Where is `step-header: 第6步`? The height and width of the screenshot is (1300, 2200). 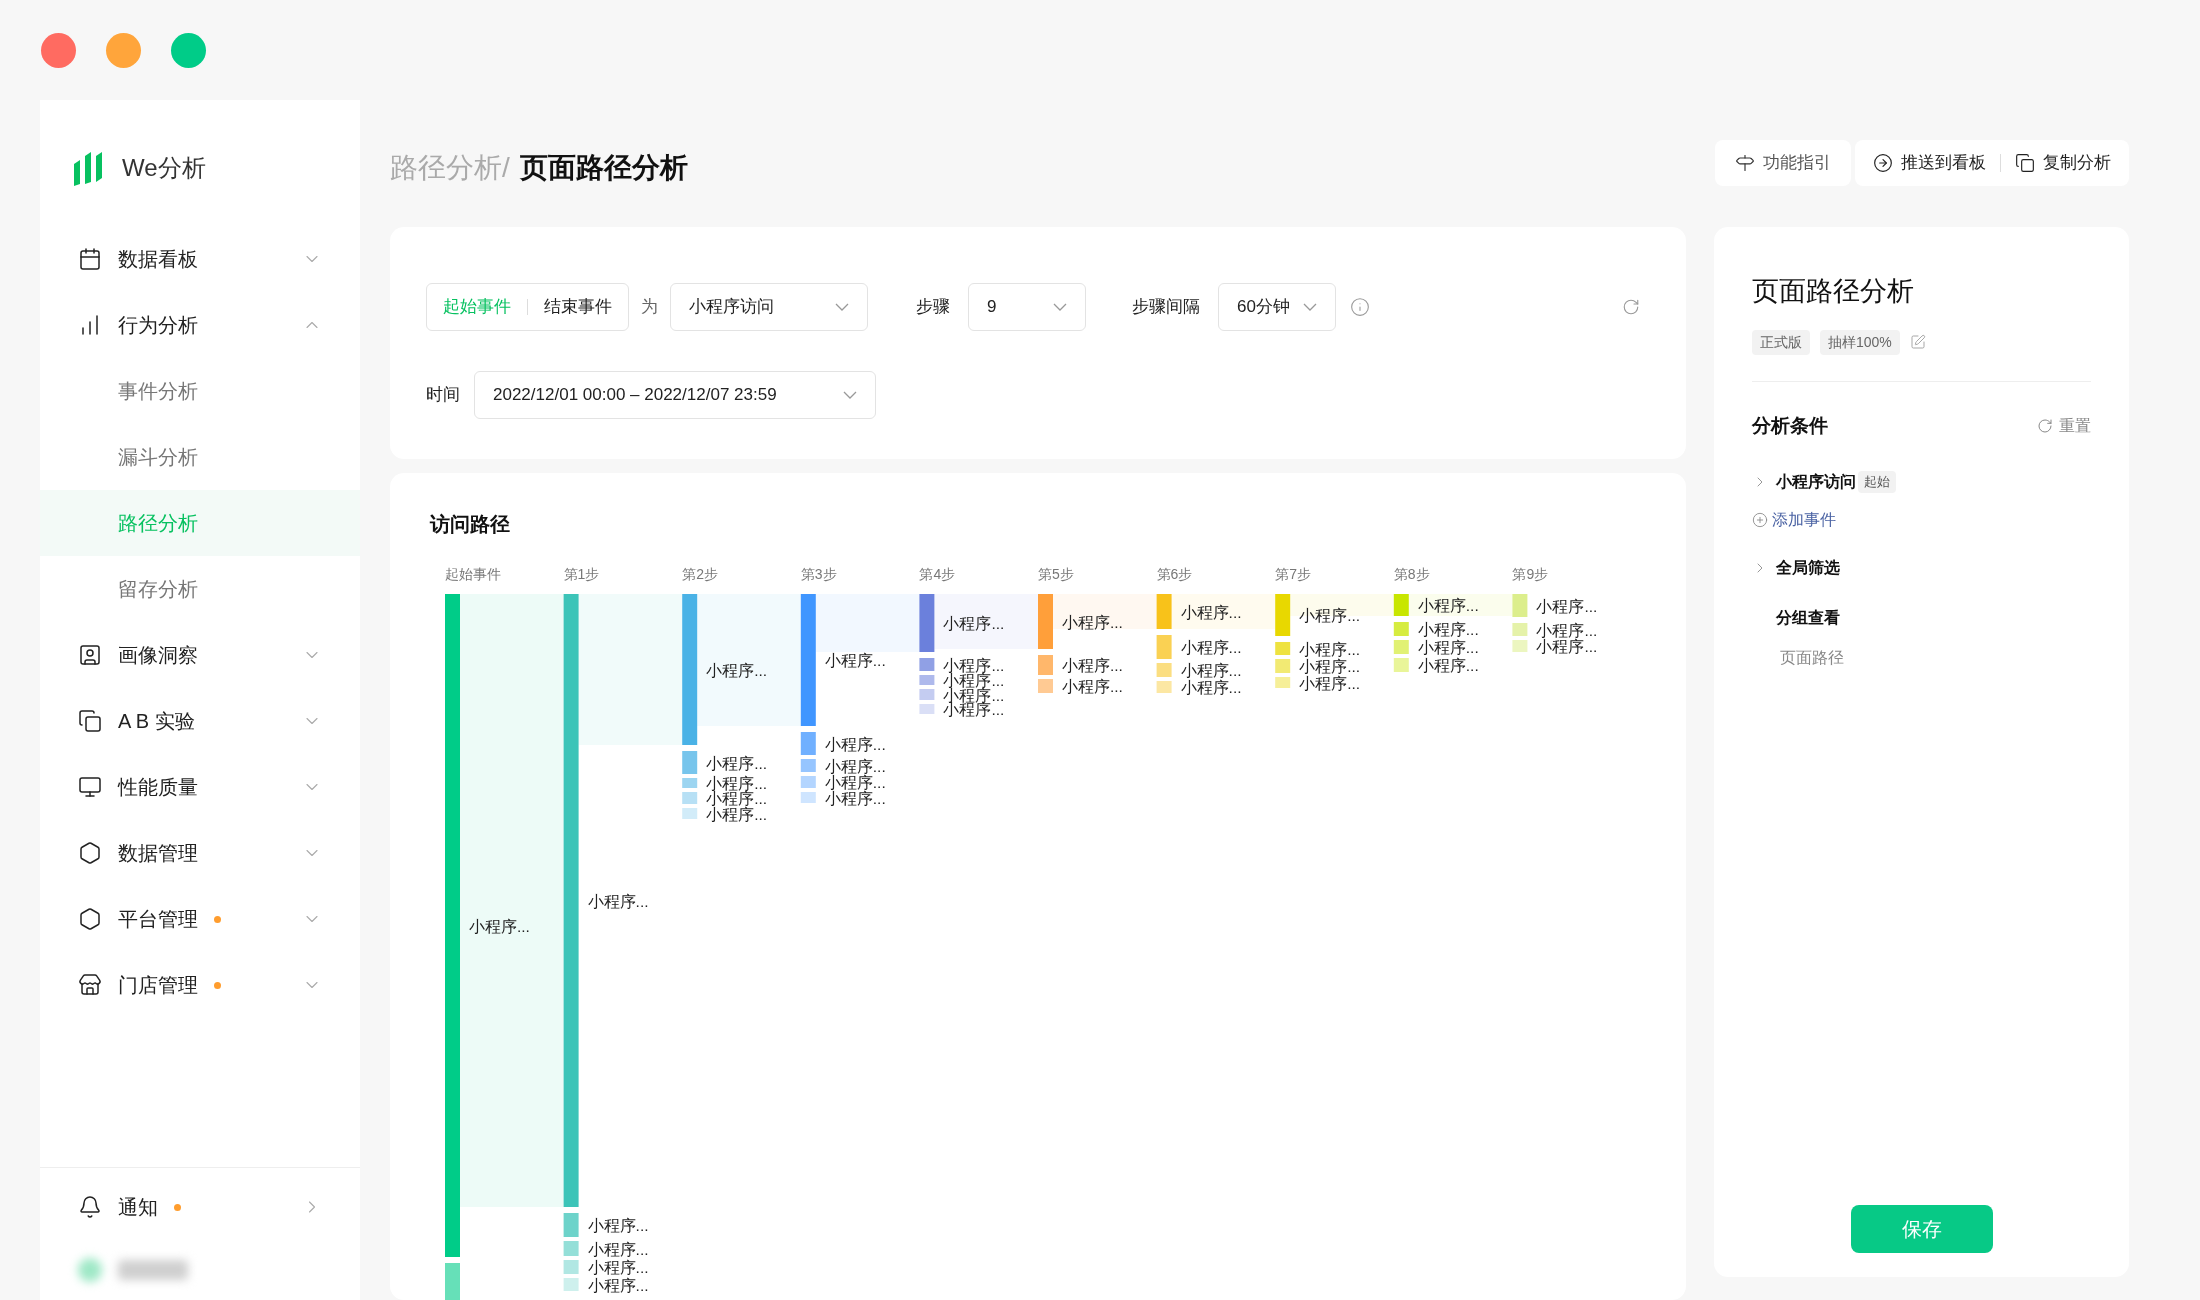
step-header: 第6步 is located at coordinates (1174, 574).